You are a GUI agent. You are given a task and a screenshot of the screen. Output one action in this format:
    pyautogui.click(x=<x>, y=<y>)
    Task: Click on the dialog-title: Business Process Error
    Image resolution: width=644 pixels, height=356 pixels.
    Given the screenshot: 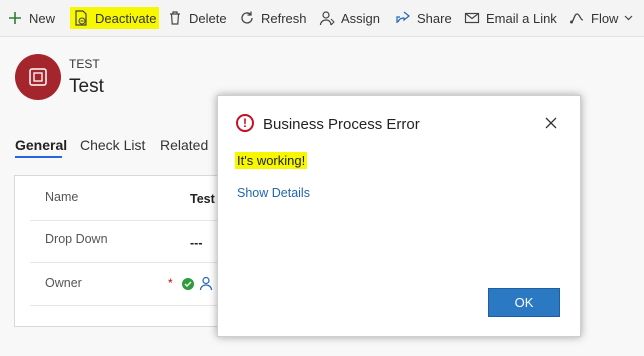 What is the action you would take?
    pyautogui.click(x=341, y=124)
    